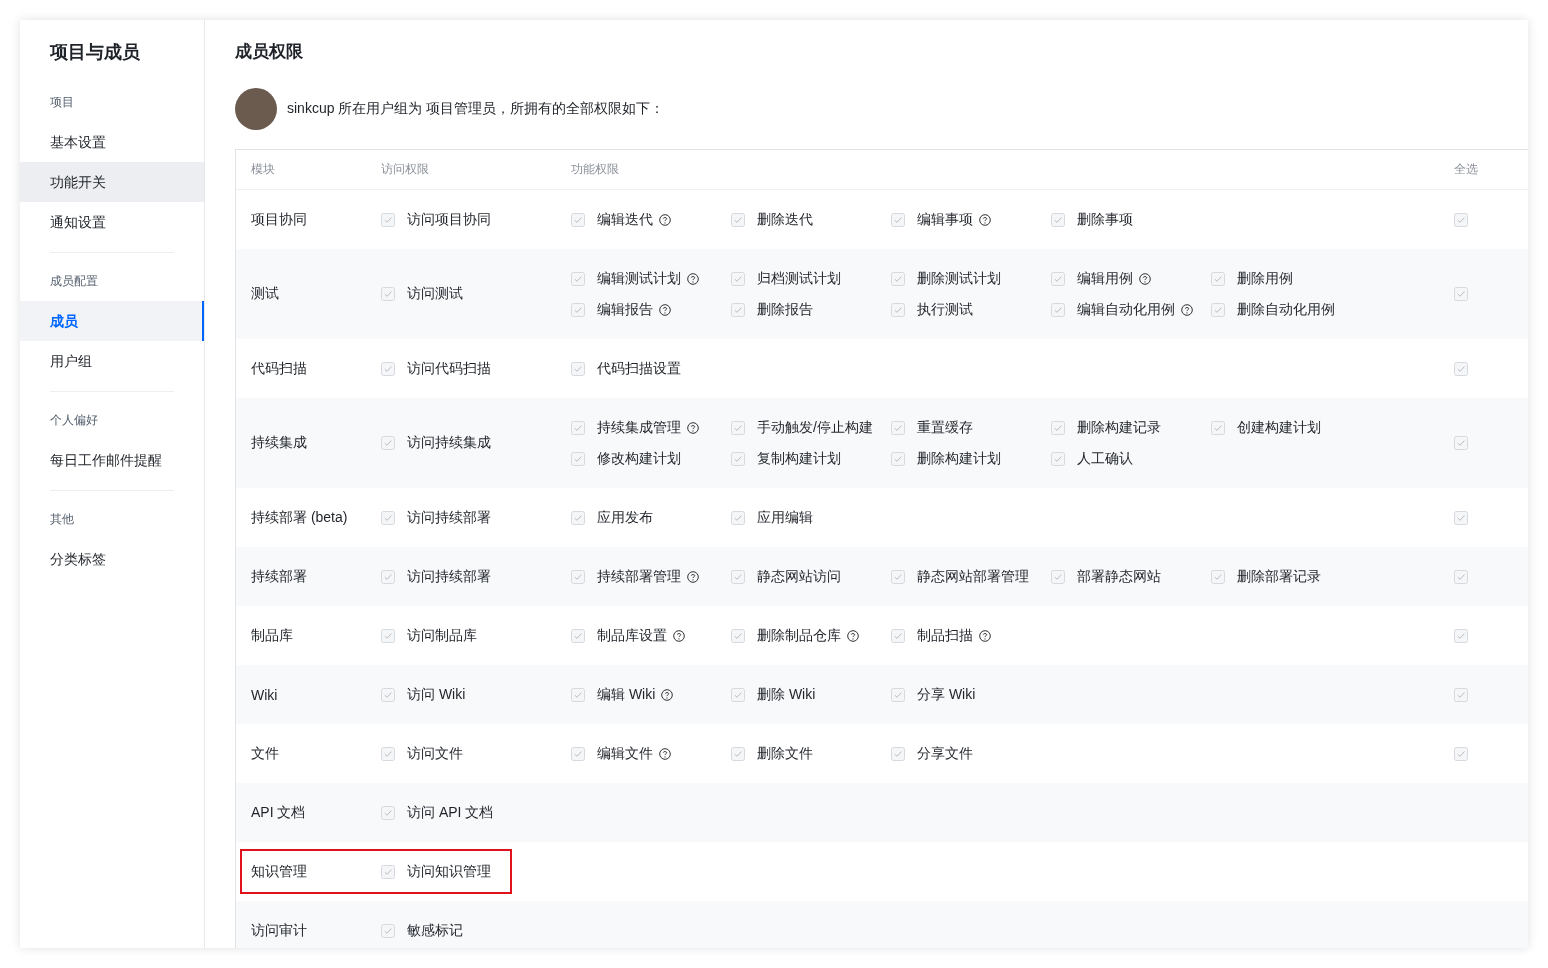  What do you see at coordinates (1466, 169) in the screenshot?
I see `column-header: 全选` at bounding box center [1466, 169].